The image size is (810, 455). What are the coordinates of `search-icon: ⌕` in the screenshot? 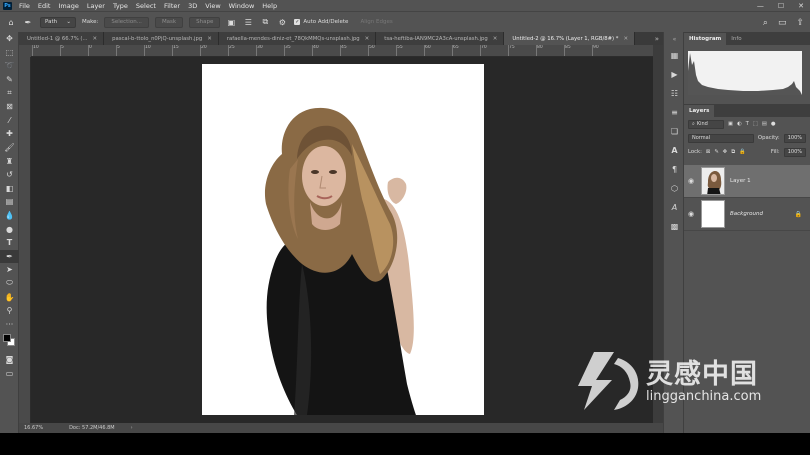 It's located at (765, 23).